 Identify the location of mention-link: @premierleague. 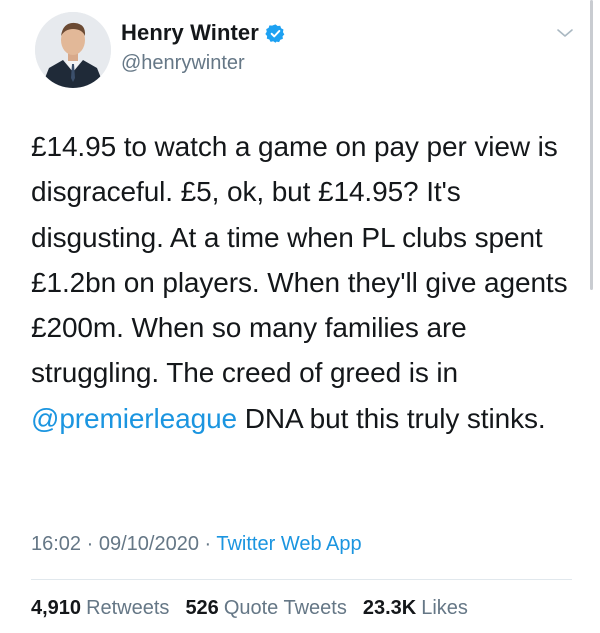
(134, 418).